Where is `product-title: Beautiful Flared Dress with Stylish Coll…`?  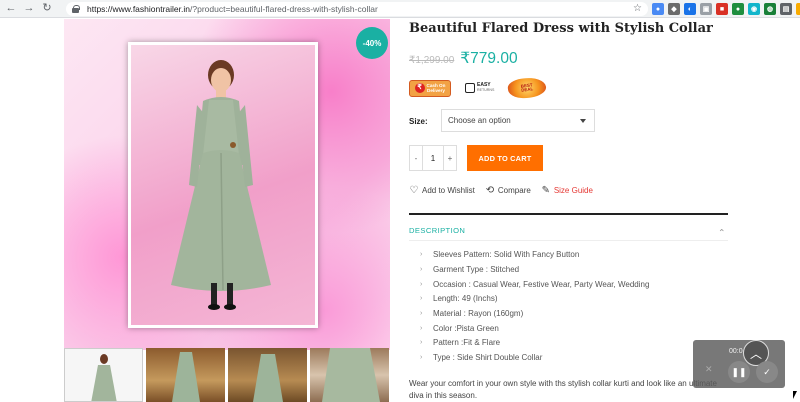
product-title: Beautiful Flared Dress with Stylish Coll… is located at coordinates (561, 28).